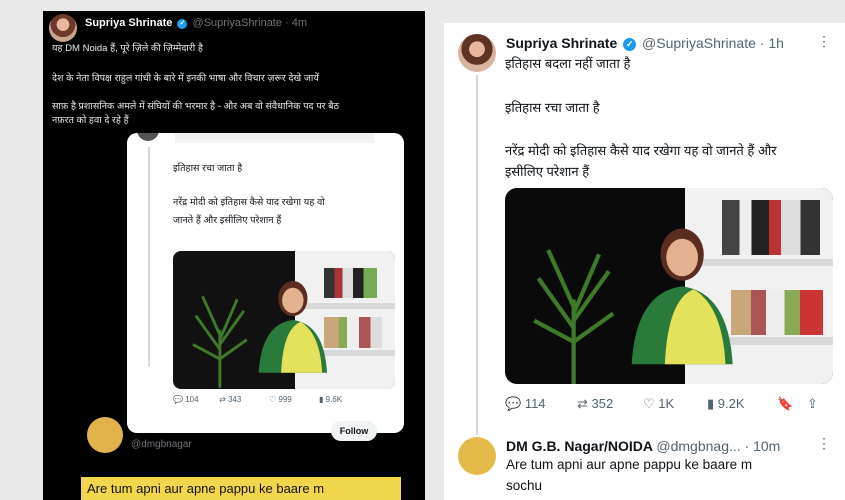  Describe the element at coordinates (771, 43) in the screenshot. I see `post-time: · 1h` at that location.